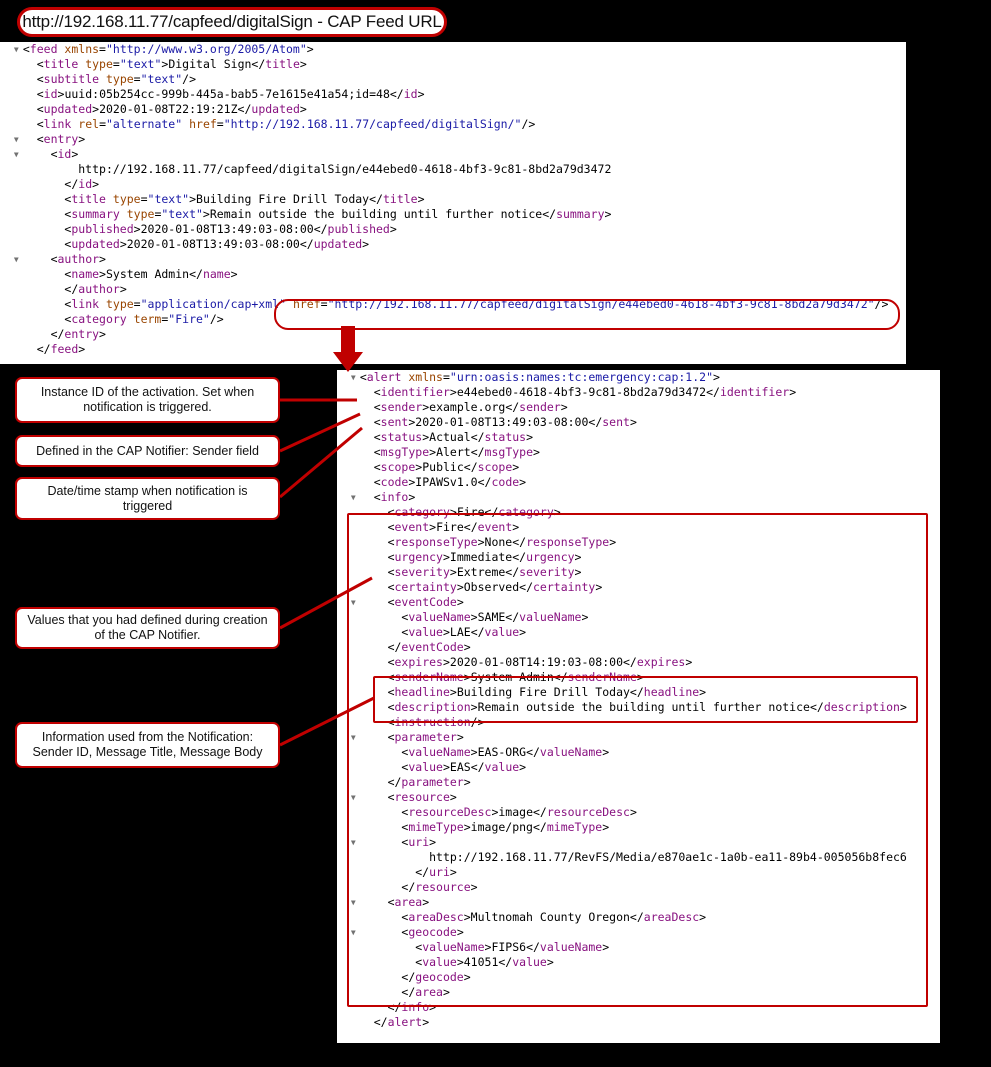 The image size is (991, 1067). I want to click on xml-token: =, so click(116, 64).